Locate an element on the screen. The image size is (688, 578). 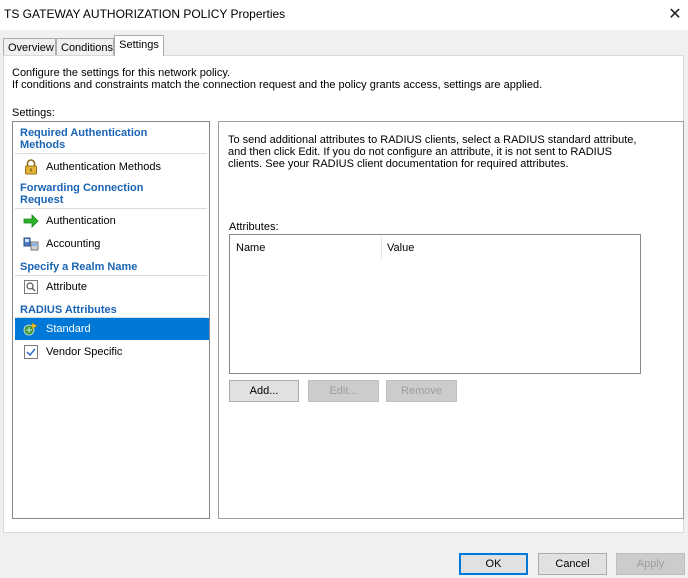
nav-item-label: Authentication is located at coordinates (81, 221).